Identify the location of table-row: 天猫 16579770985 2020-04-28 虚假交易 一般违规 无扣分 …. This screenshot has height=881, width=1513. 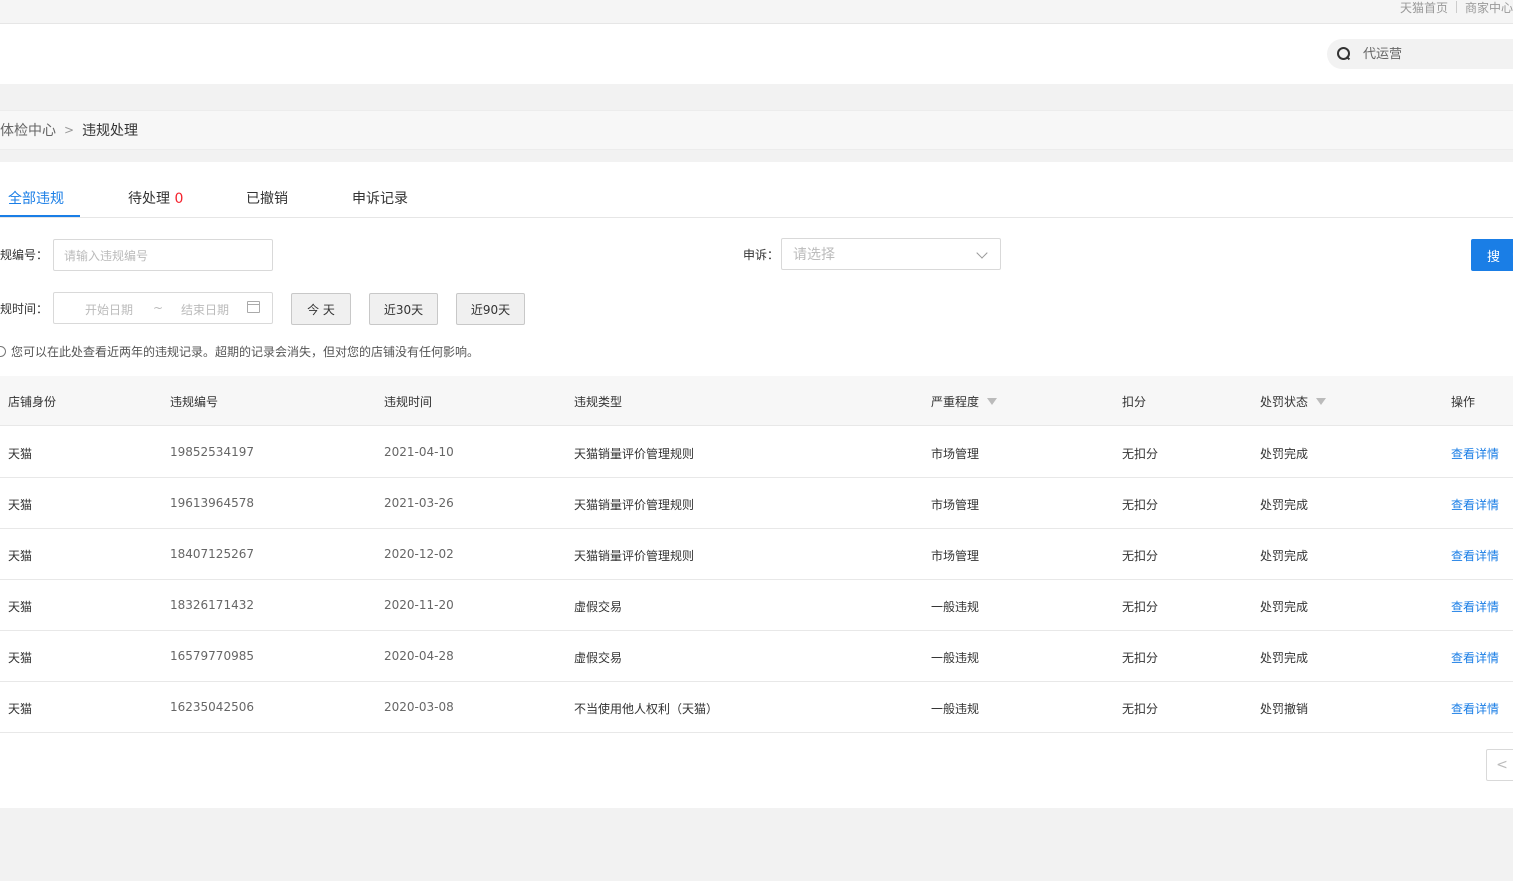
(756, 656).